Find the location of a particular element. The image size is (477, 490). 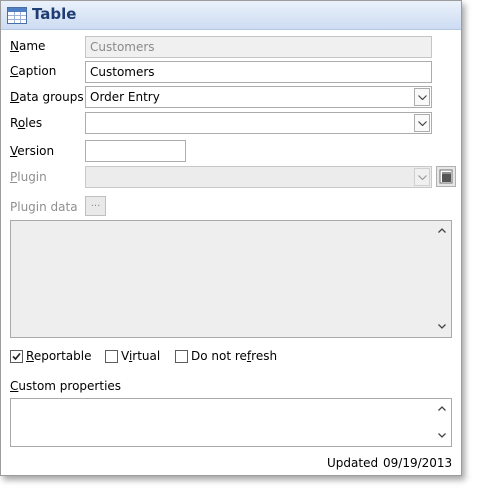

do-not-refresh-label: Do not refresh is located at coordinates (234, 356).